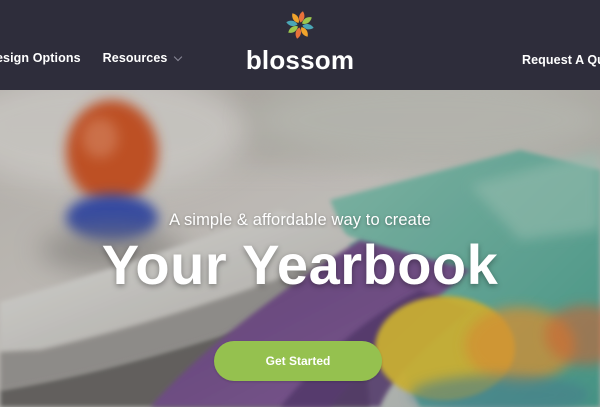  What do you see at coordinates (91, 58) in the screenshot?
I see `nav-left-group: esign Options Resources` at bounding box center [91, 58].